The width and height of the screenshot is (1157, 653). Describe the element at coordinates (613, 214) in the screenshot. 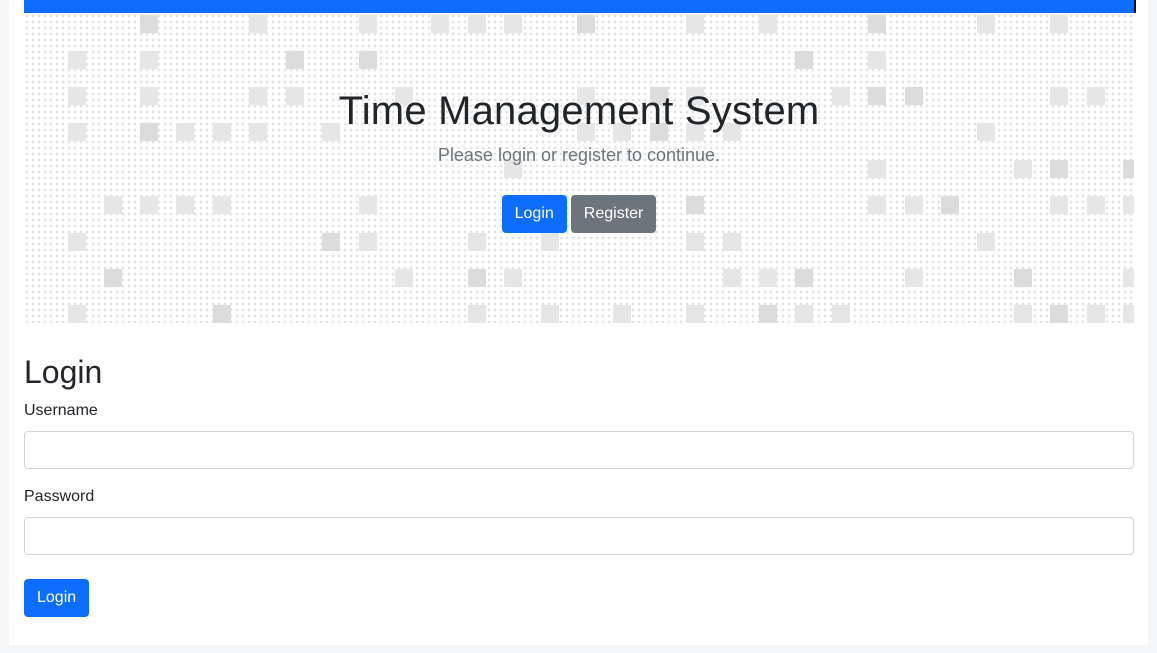

I see `hero-register-button: Register` at that location.